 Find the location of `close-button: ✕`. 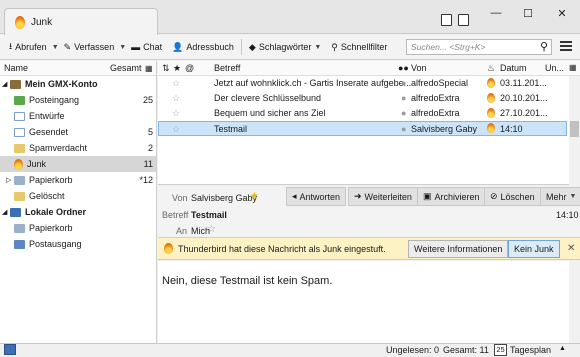

close-button: ✕ is located at coordinates (562, 13).